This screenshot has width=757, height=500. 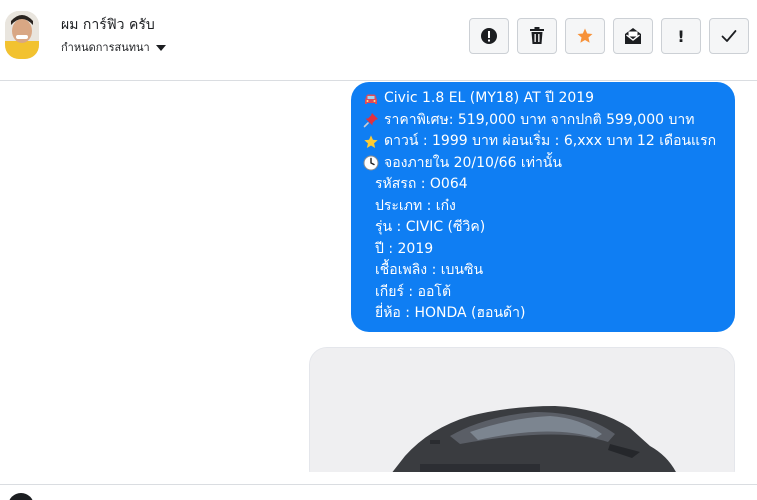 What do you see at coordinates (430, 227) in the screenshot?
I see `message-text: รุ่น : CIVIC (ซีวิค)` at bounding box center [430, 227].